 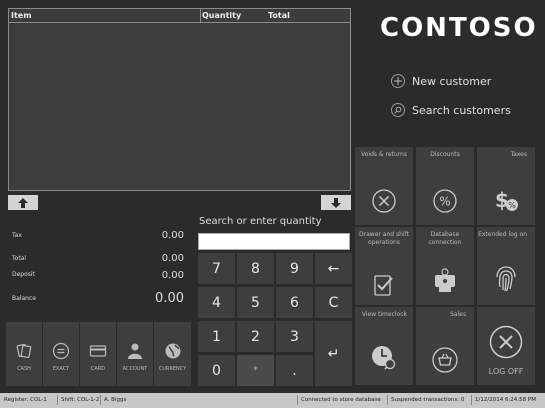 What do you see at coordinates (221, 15) in the screenshot?
I see `column-header-quantity: Quantity` at bounding box center [221, 15].